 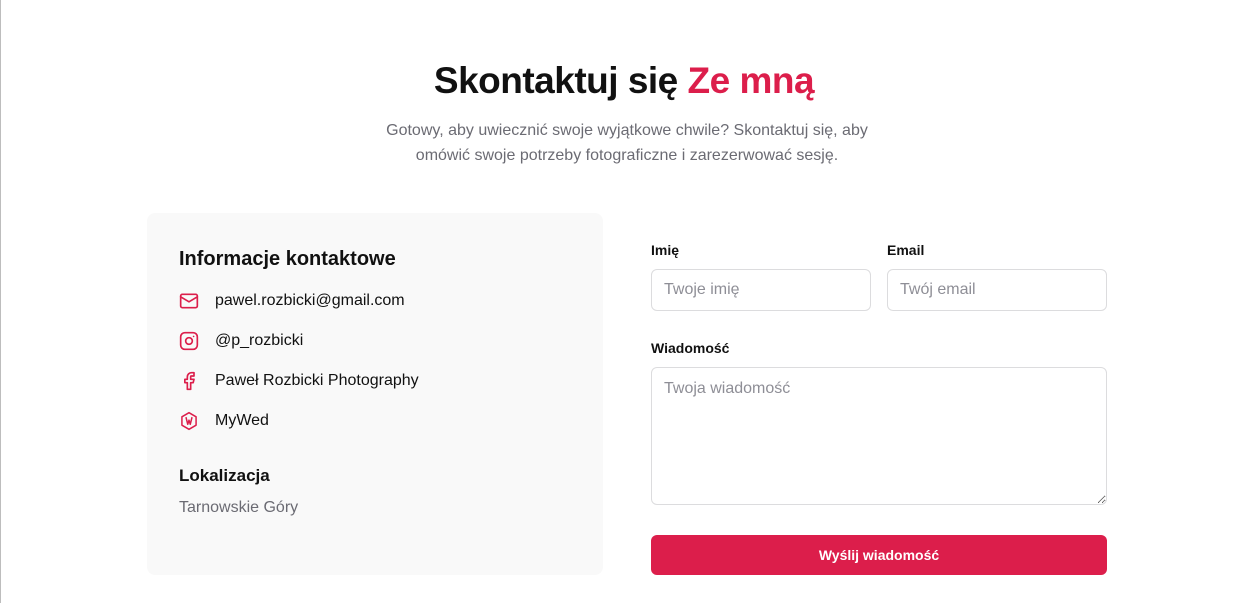 I want to click on contact-item-email: pawel.rozbicki@gmail.com, so click(x=292, y=301).